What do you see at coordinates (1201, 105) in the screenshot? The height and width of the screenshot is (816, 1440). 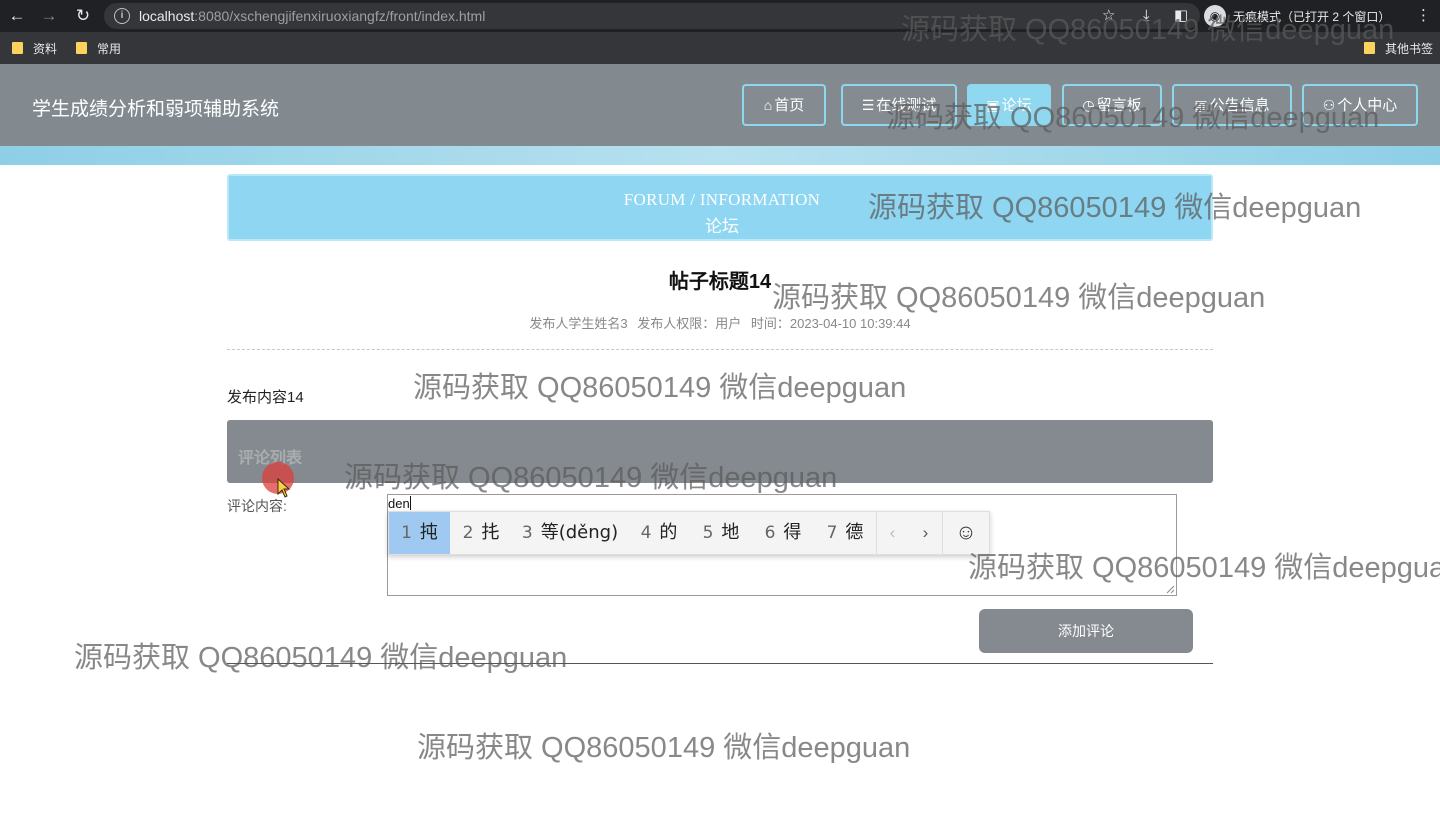 I see `notice-icon: ▤` at bounding box center [1201, 105].